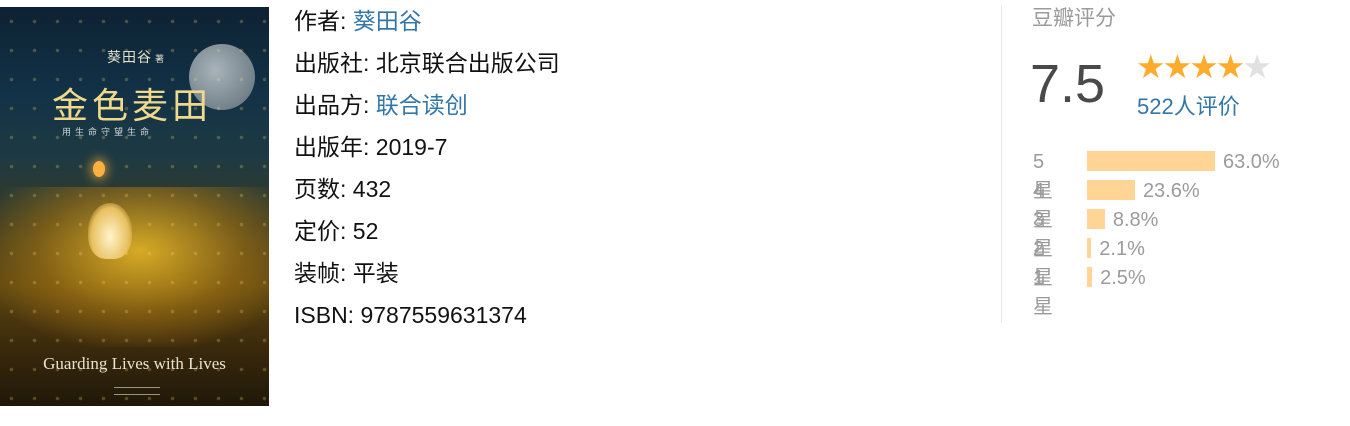 This screenshot has height=426, width=1350. What do you see at coordinates (422, 105) in the screenshot?
I see `producer-link: 联合读创` at bounding box center [422, 105].